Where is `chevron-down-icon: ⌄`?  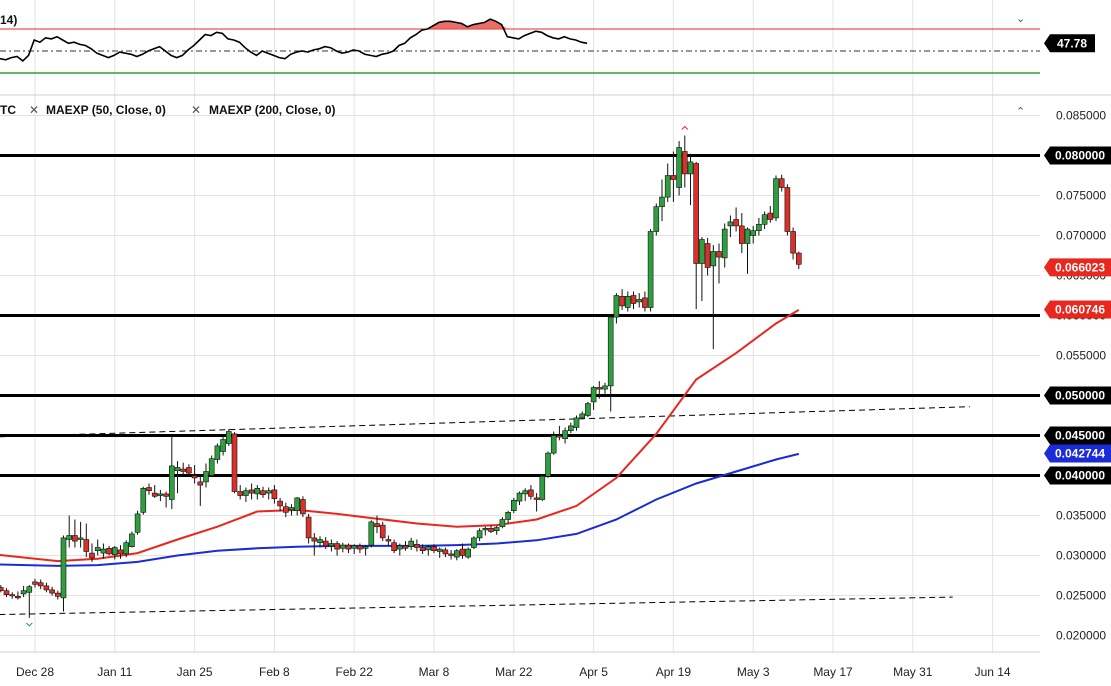 chevron-down-icon: ⌄ is located at coordinates (1020, 18).